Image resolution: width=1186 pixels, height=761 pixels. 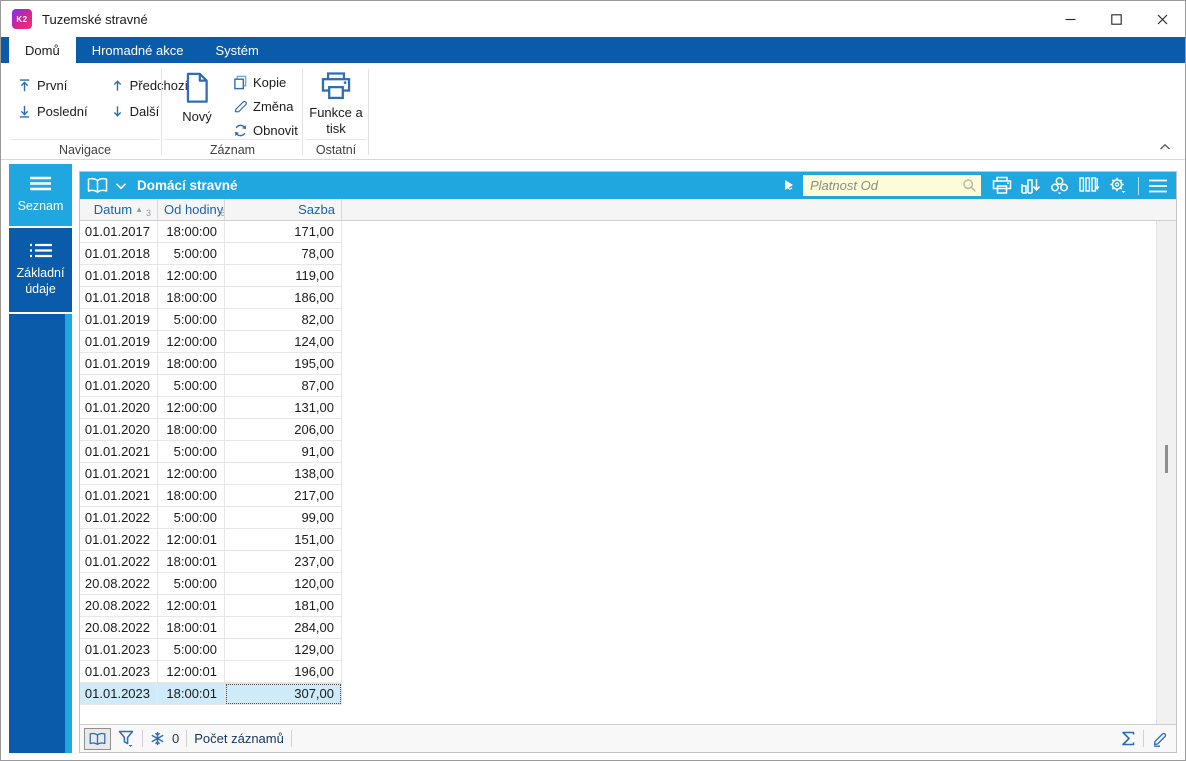 I want to click on cell-sazba: 307,00, so click(x=283, y=694).